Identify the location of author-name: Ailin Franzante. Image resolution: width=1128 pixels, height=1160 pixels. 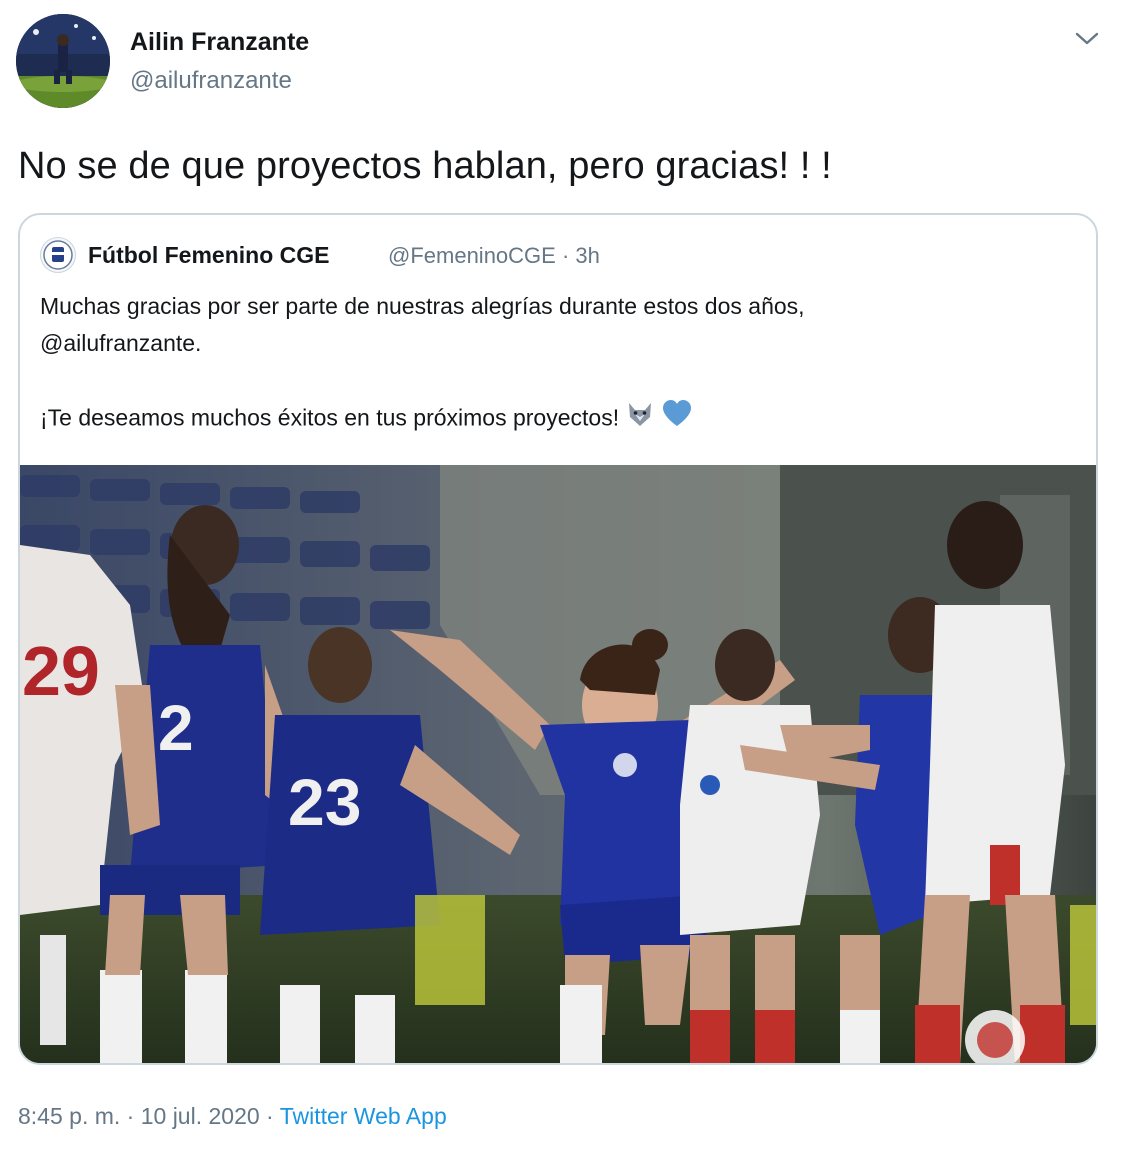
(219, 42).